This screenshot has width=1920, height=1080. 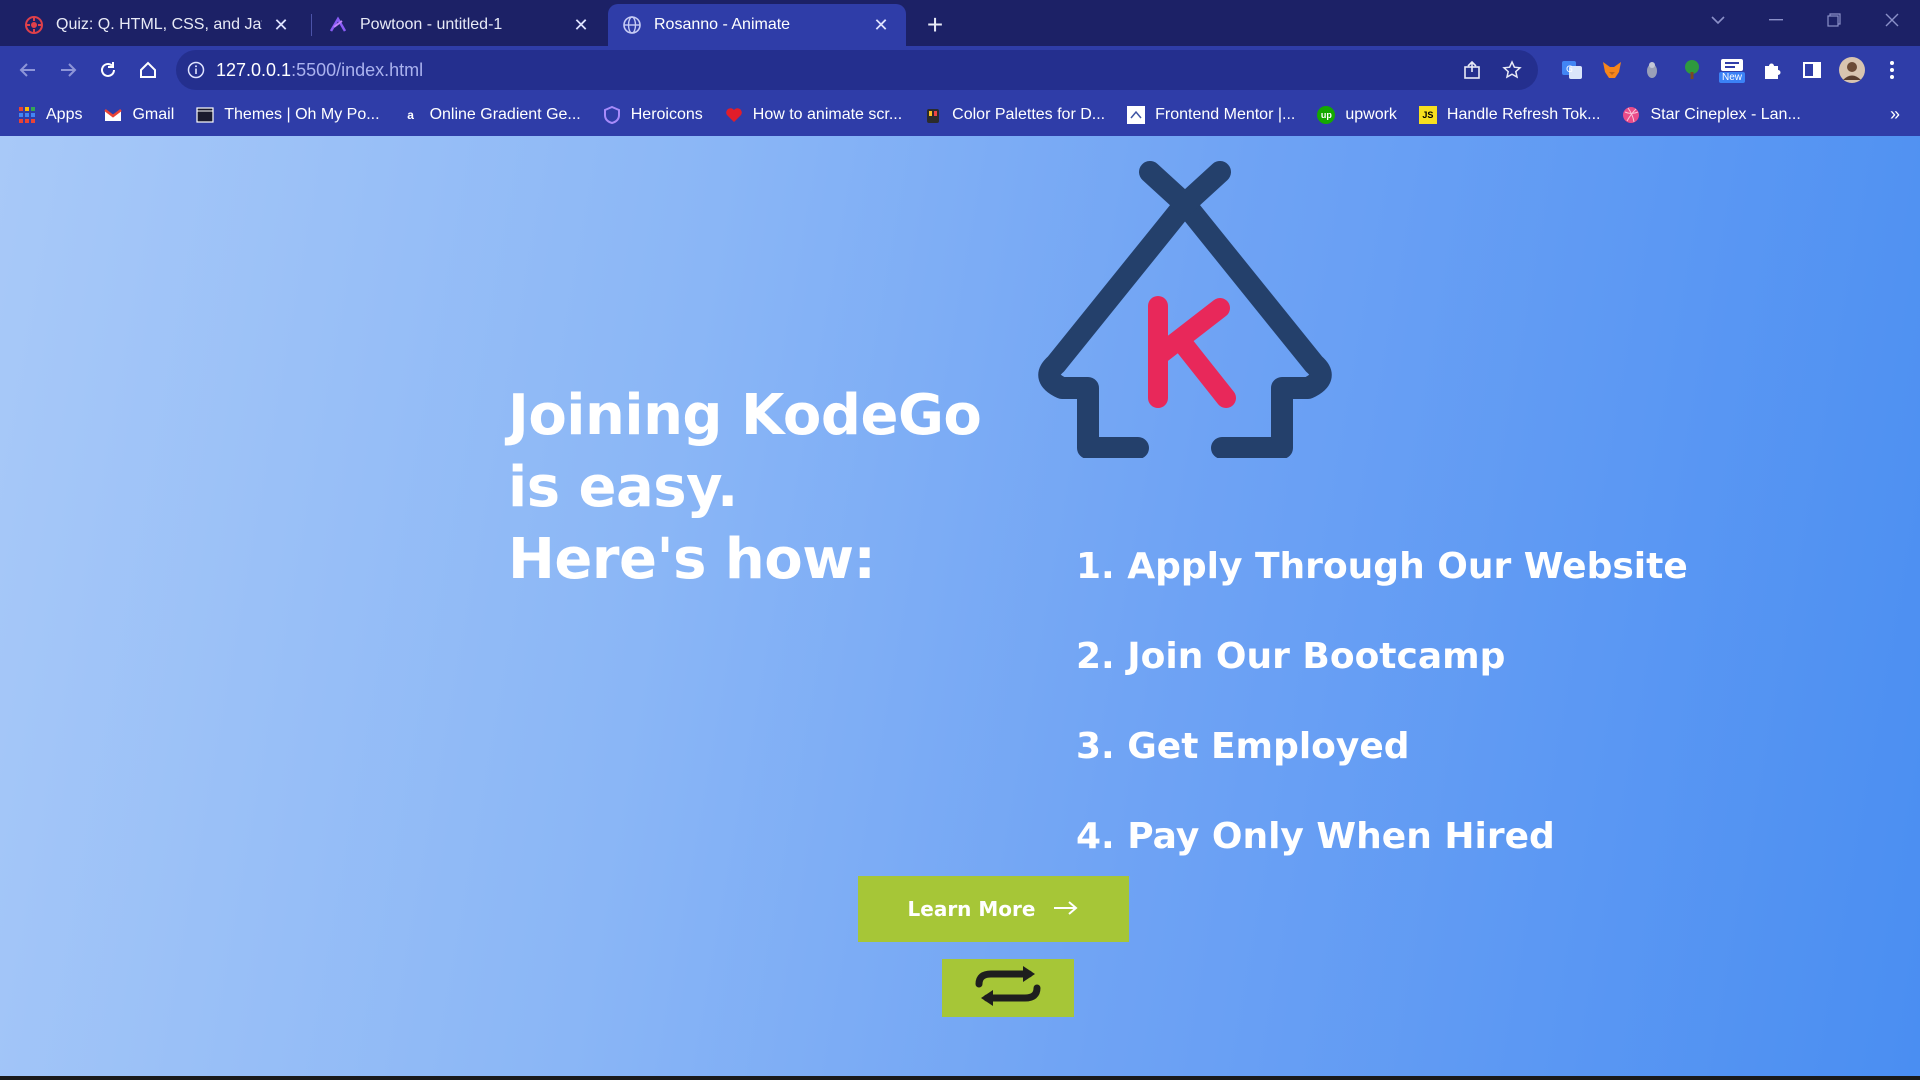 What do you see at coordinates (734, 115) in the screenshot?
I see `heart-icon` at bounding box center [734, 115].